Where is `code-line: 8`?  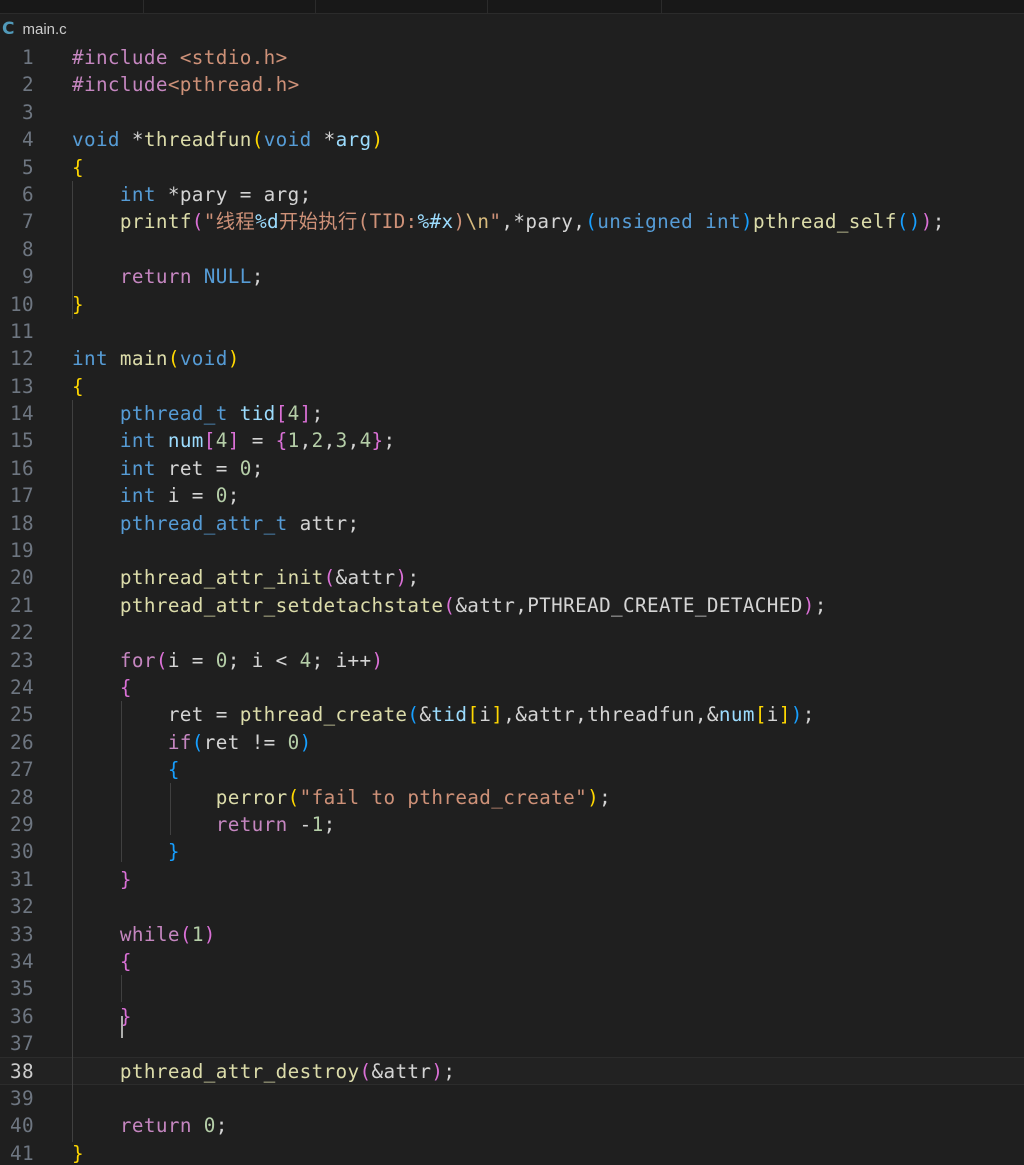
code-line: 8 is located at coordinates (512, 249).